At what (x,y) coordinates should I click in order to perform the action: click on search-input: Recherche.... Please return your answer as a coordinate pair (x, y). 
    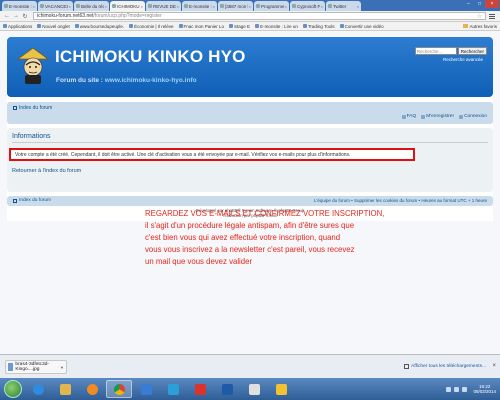
    Looking at the image, I should click on (435, 51).